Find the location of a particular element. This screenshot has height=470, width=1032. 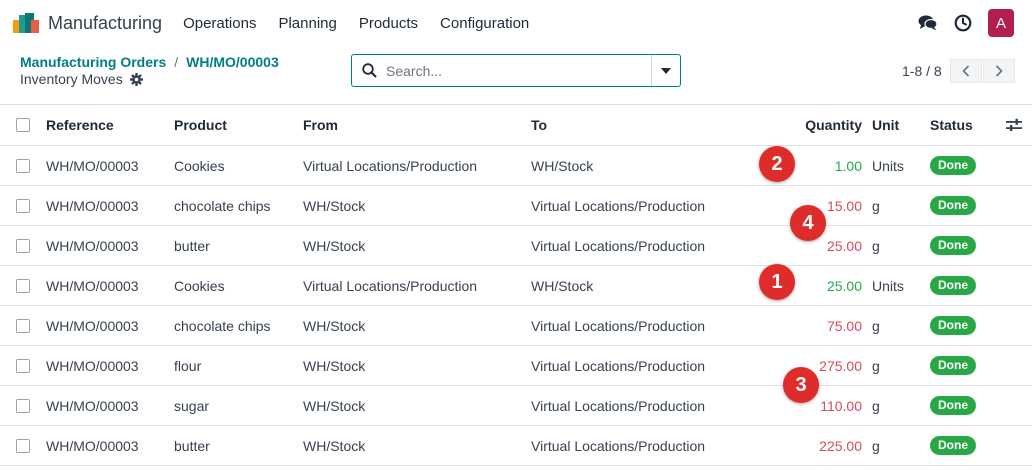

column-header-reference: Reference is located at coordinates (80, 125).